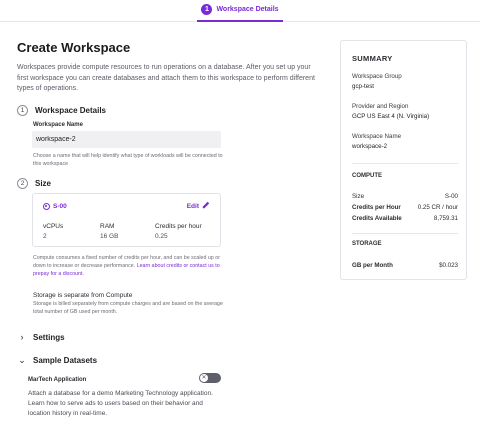 This screenshot has width=480, height=440. Describe the element at coordinates (83, 295) in the screenshot. I see `storage-title: Storage is separate from Compute` at that location.